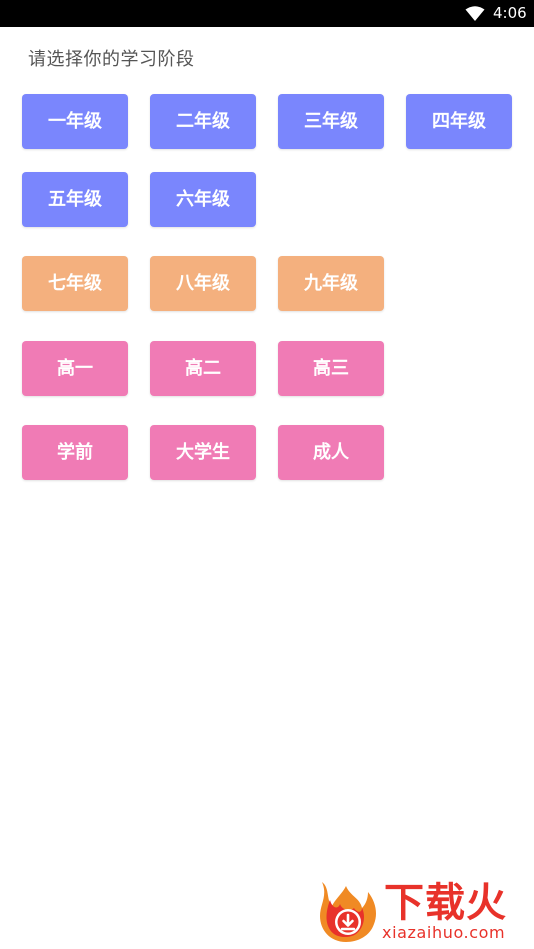  I want to click on grade-button-3: 三年级, so click(331, 121).